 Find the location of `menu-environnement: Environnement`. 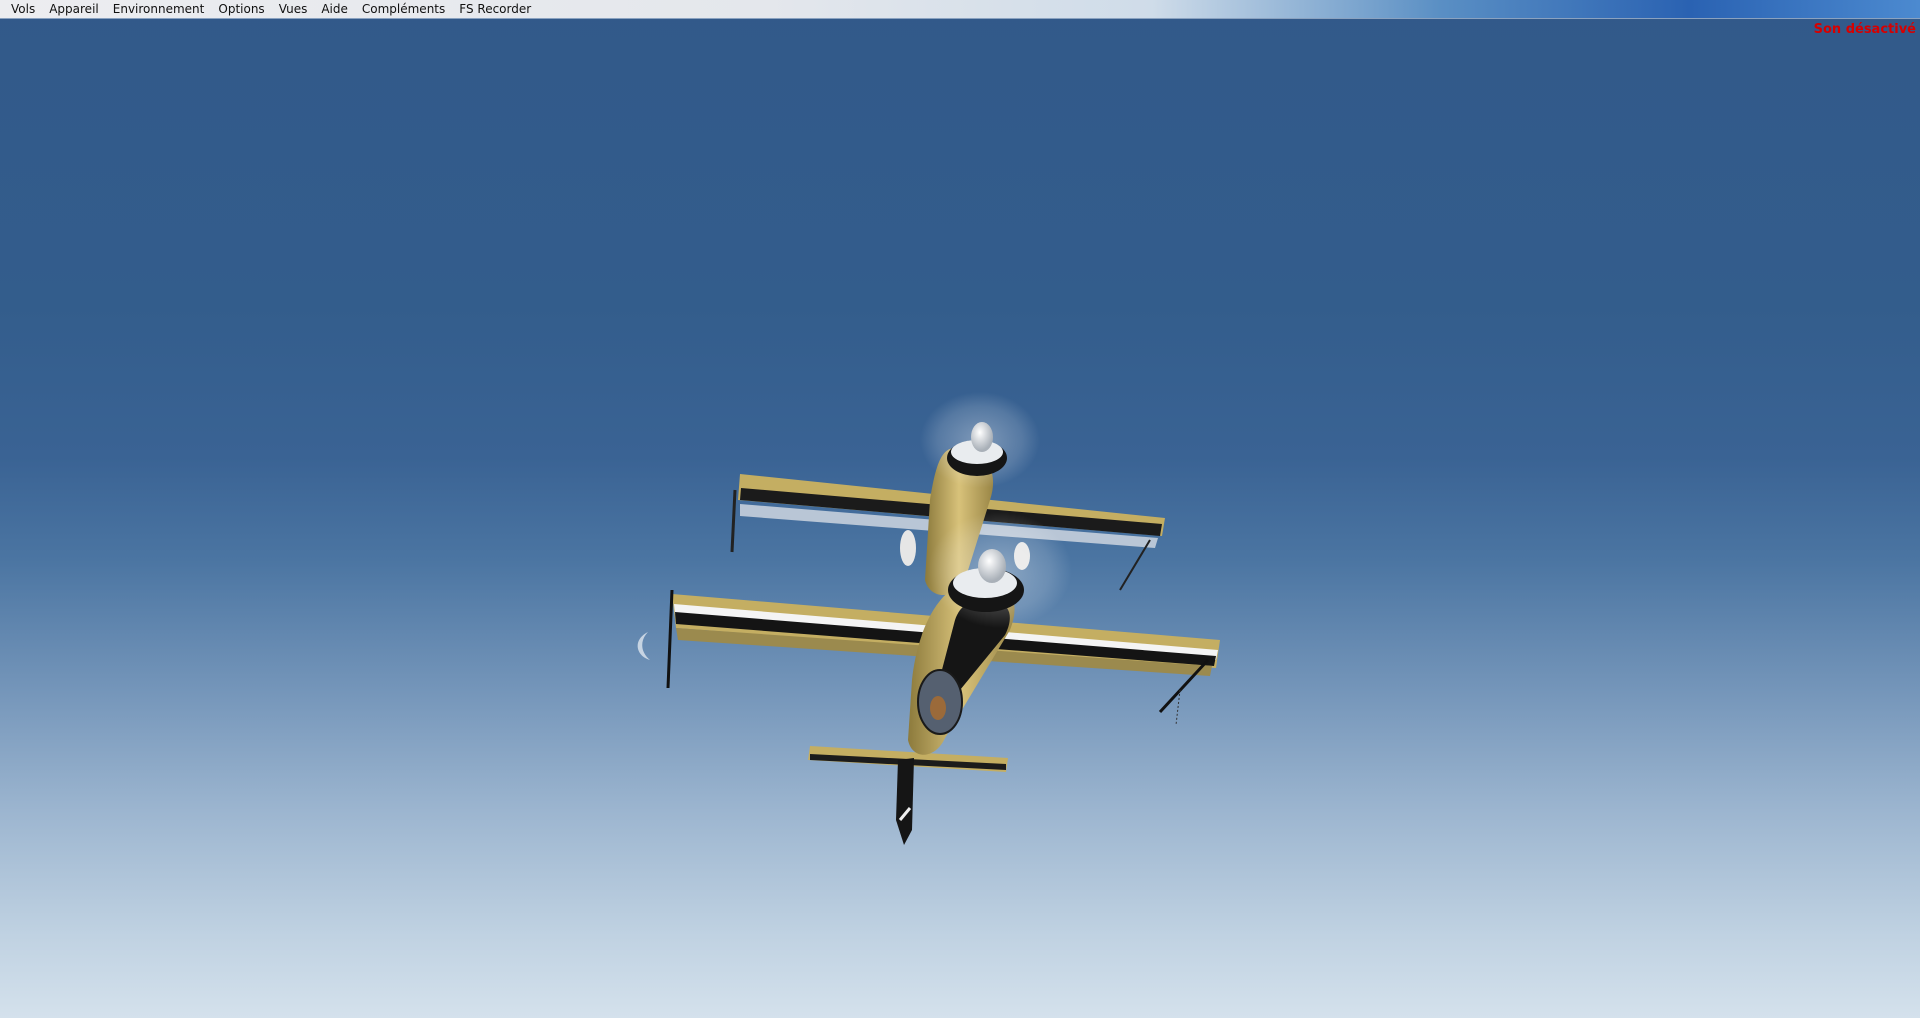

menu-environnement: Environnement is located at coordinates (159, 9).